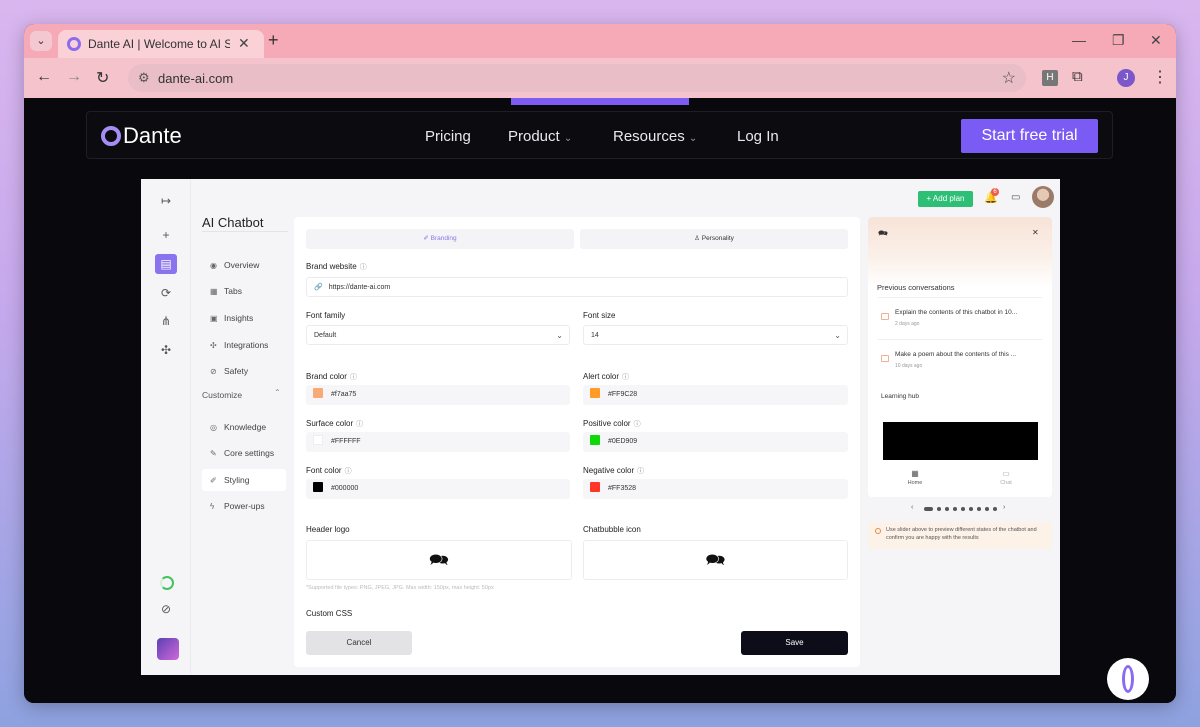  What do you see at coordinates (168, 649) in the screenshot?
I see `workspace-avatar` at bounding box center [168, 649].